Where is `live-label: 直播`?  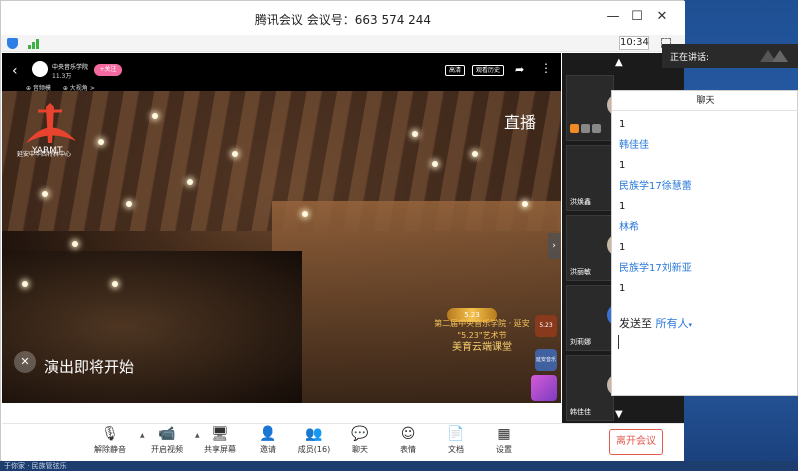
live-label: 直播 is located at coordinates (520, 122).